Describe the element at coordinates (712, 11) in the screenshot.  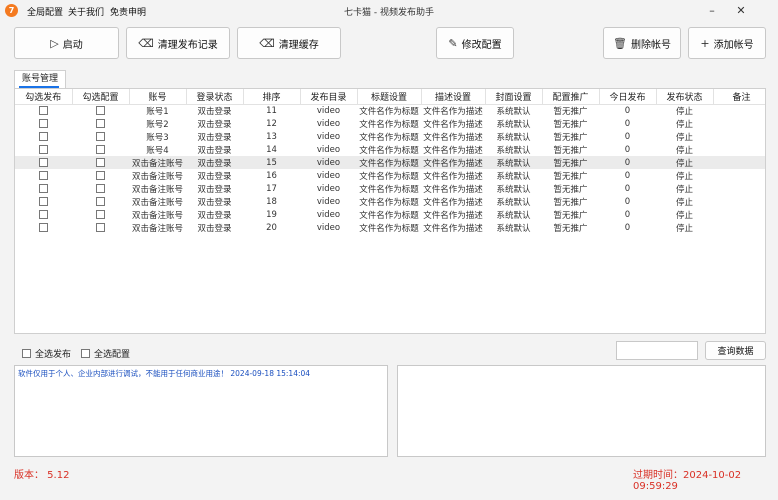
I see `minimize-button: –` at that location.